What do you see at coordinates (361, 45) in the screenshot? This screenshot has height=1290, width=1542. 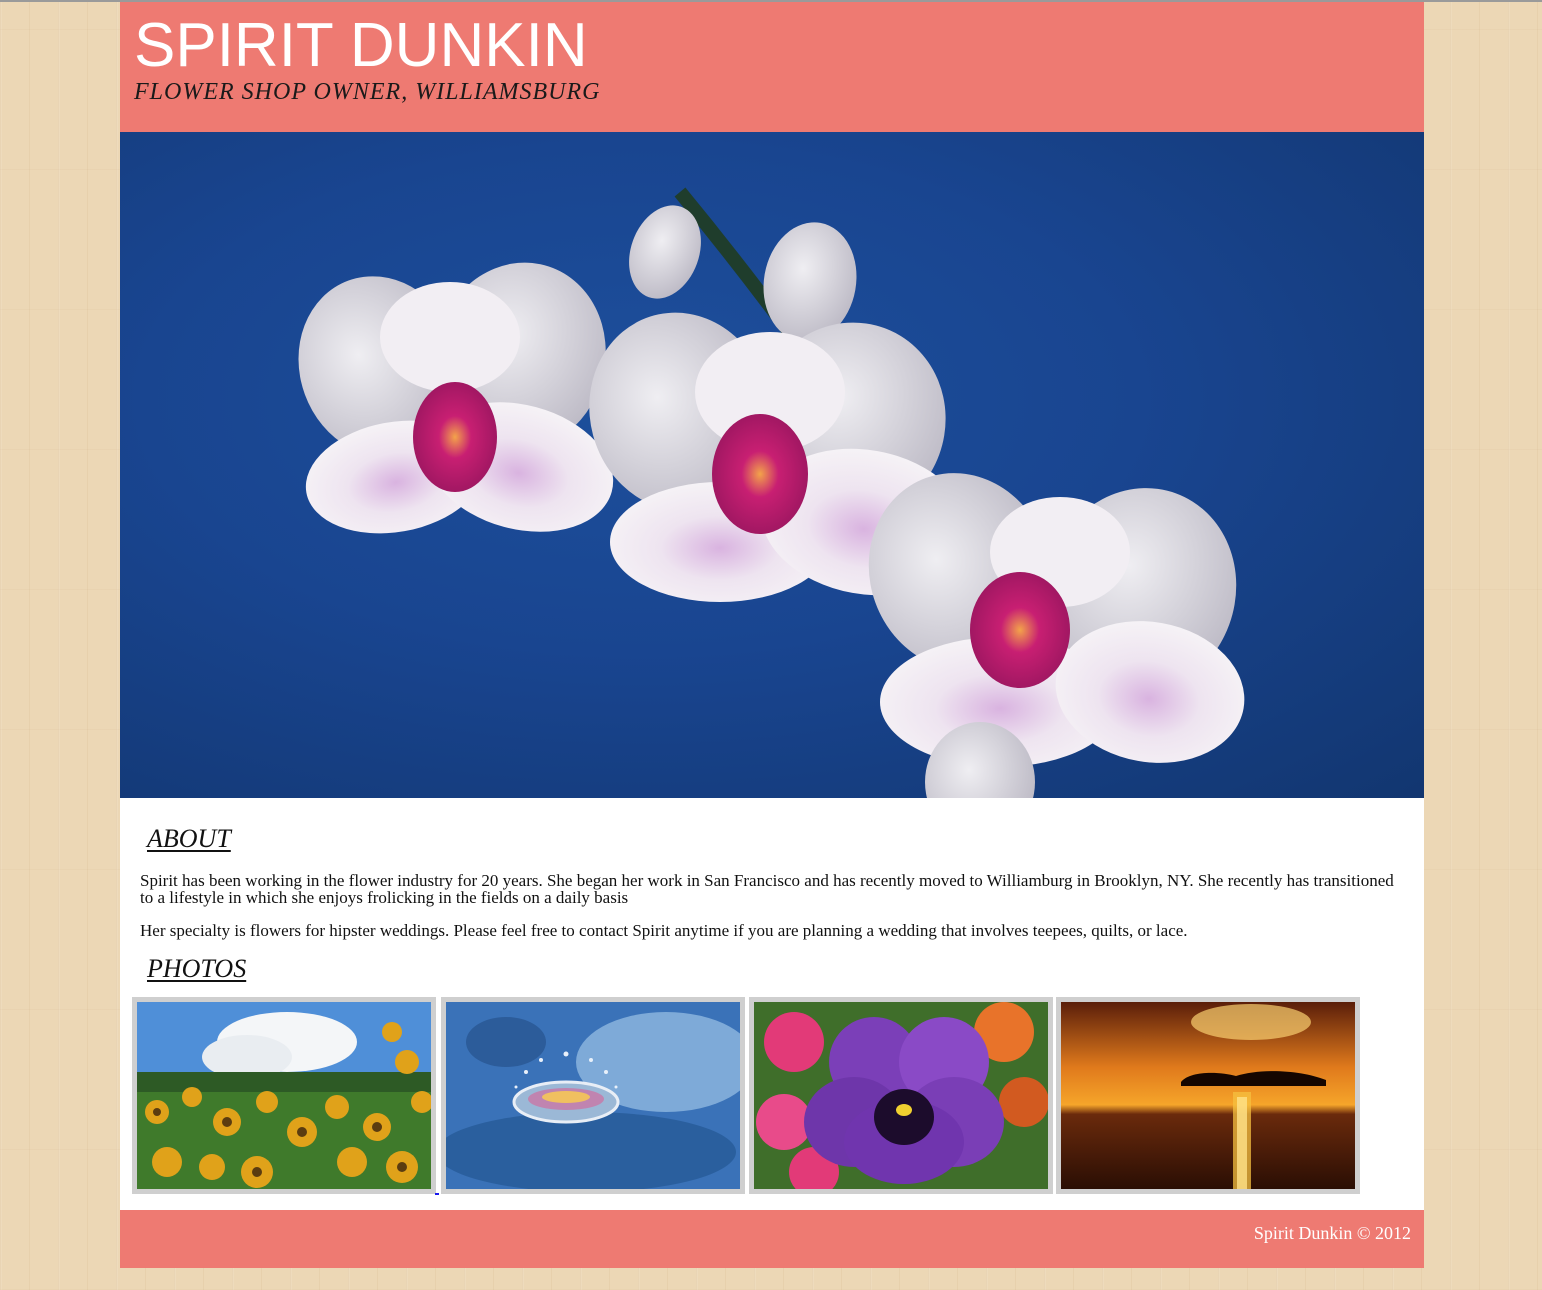 I see `site-title: SPIRIT DUNKIN` at bounding box center [361, 45].